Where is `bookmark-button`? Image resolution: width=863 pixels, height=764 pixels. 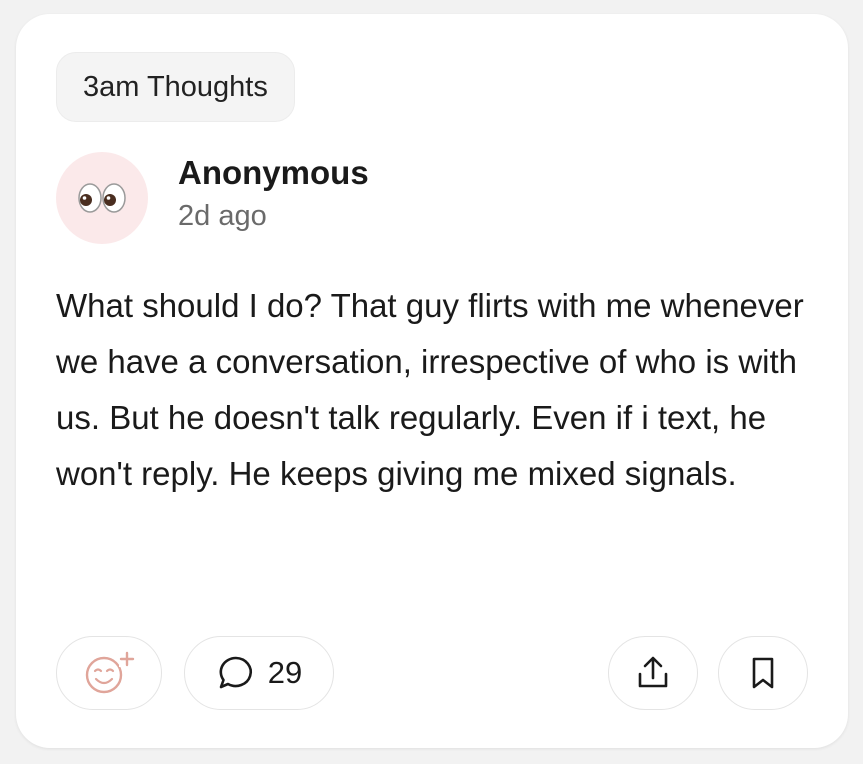
bookmark-button is located at coordinates (763, 673).